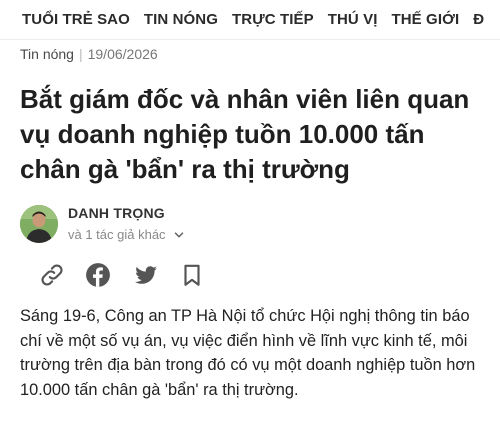 This screenshot has height=437, width=500. What do you see at coordinates (39, 224) in the screenshot?
I see `author-avatar` at bounding box center [39, 224].